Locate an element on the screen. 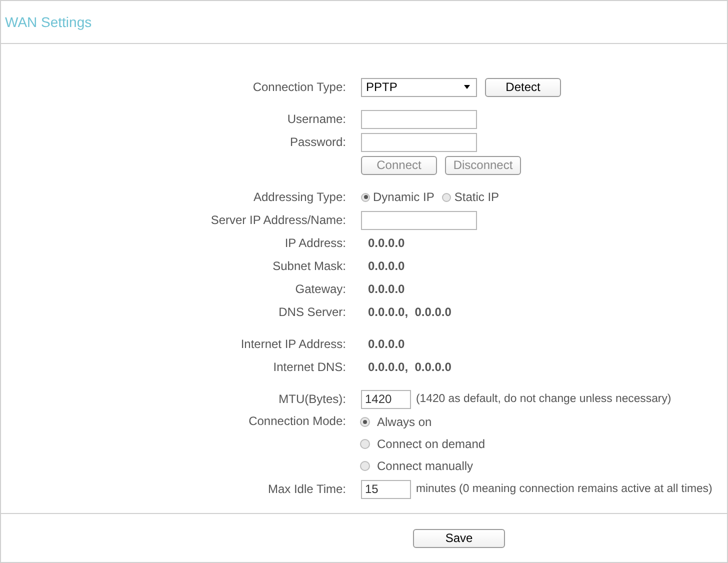  field-label: MTU(Bytes): is located at coordinates (312, 399).